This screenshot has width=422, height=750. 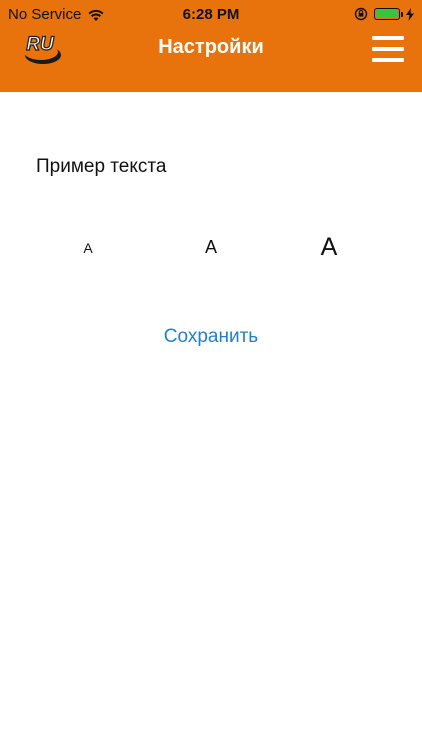 What do you see at coordinates (88, 248) in the screenshot?
I see `font-size-small-button: A` at bounding box center [88, 248].